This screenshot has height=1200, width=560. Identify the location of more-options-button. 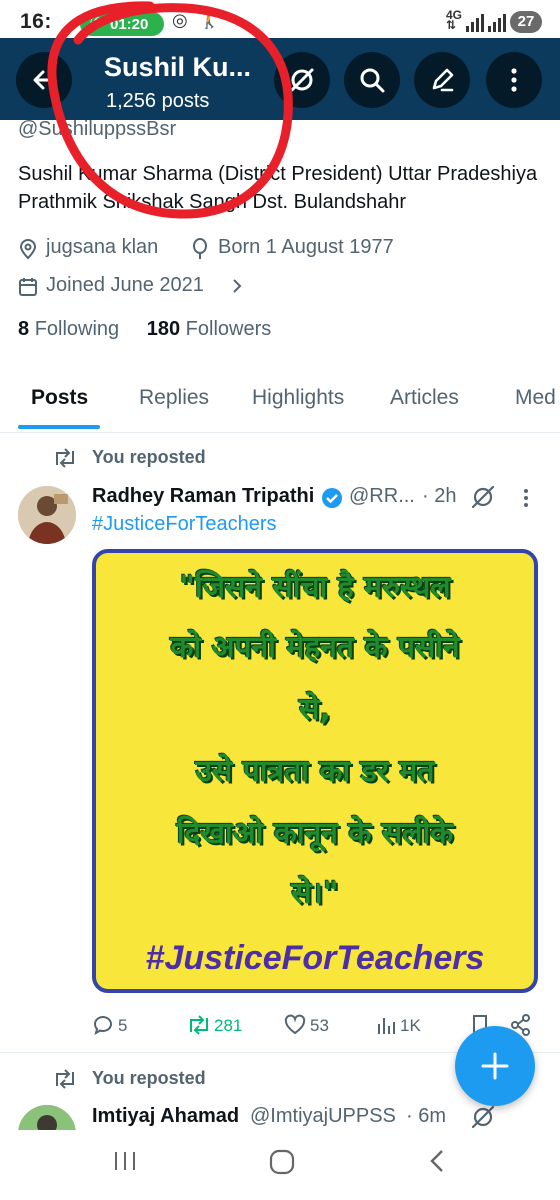
(514, 80).